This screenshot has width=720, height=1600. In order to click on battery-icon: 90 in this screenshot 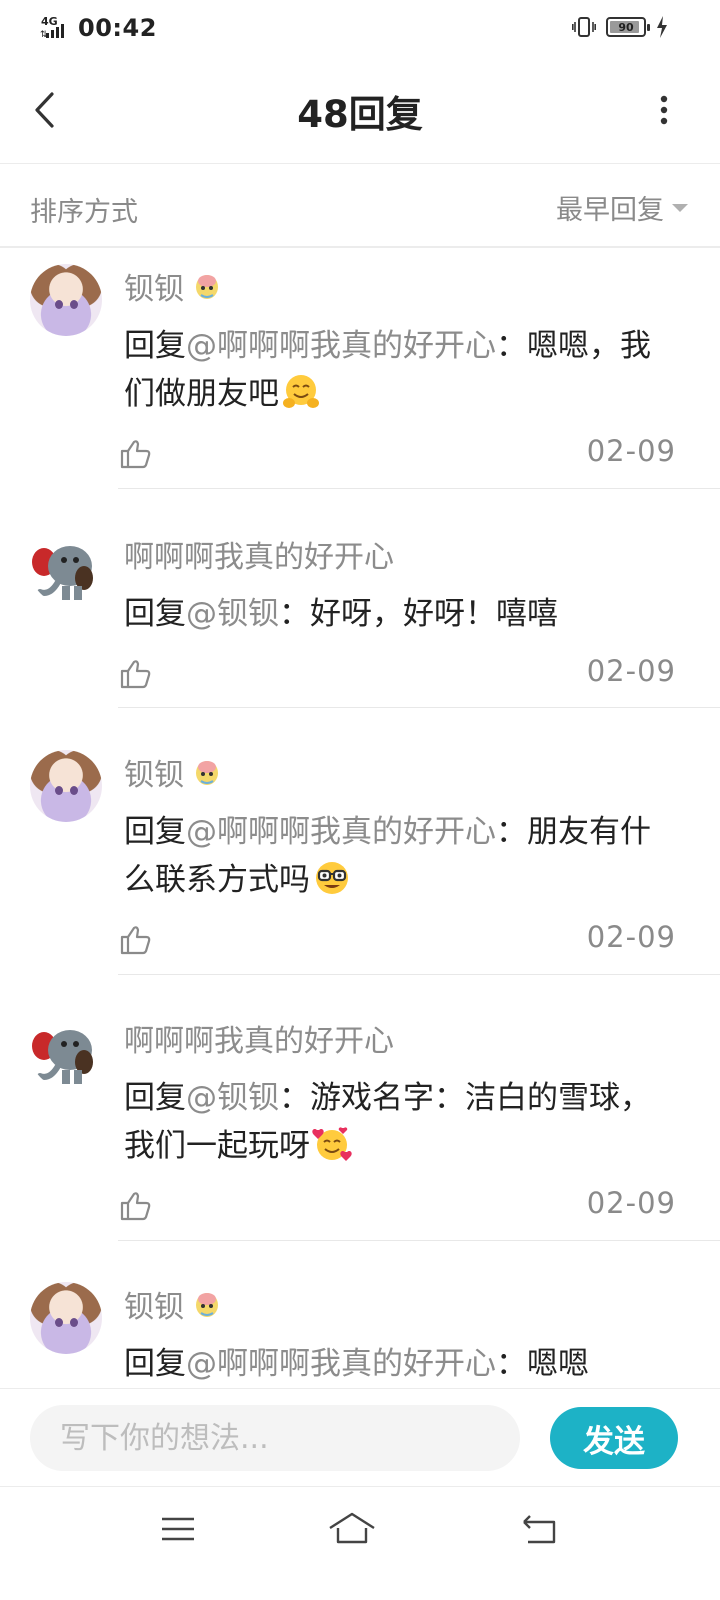, I will do `click(628, 27)`.